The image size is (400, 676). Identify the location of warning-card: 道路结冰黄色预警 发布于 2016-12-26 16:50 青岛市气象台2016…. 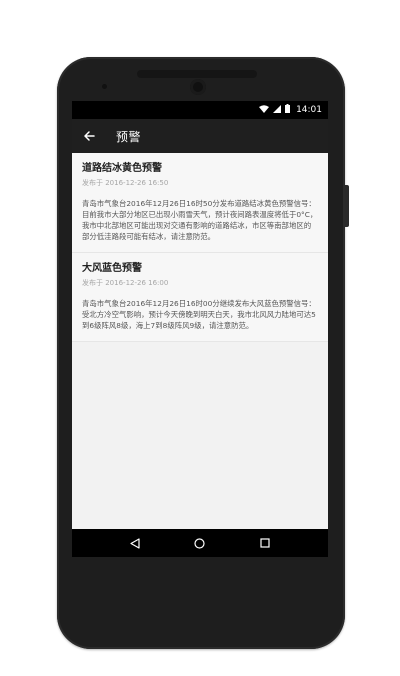
(200, 203).